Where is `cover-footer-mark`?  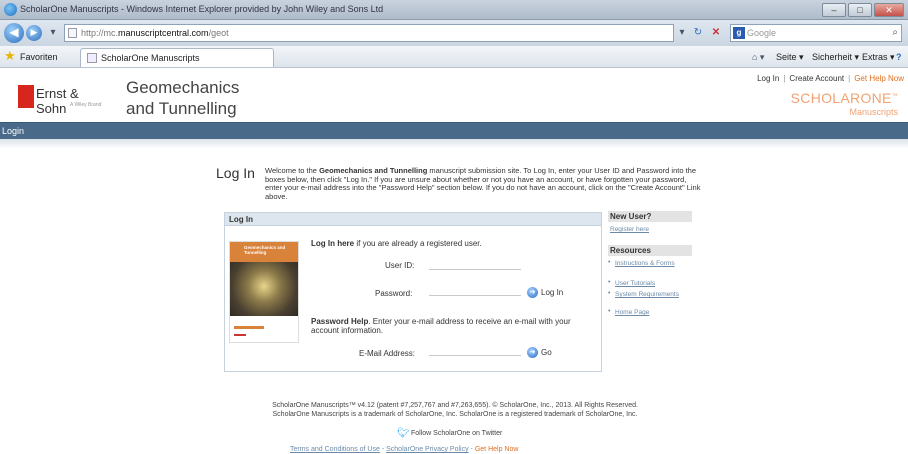
cover-footer-mark is located at coordinates (240, 335).